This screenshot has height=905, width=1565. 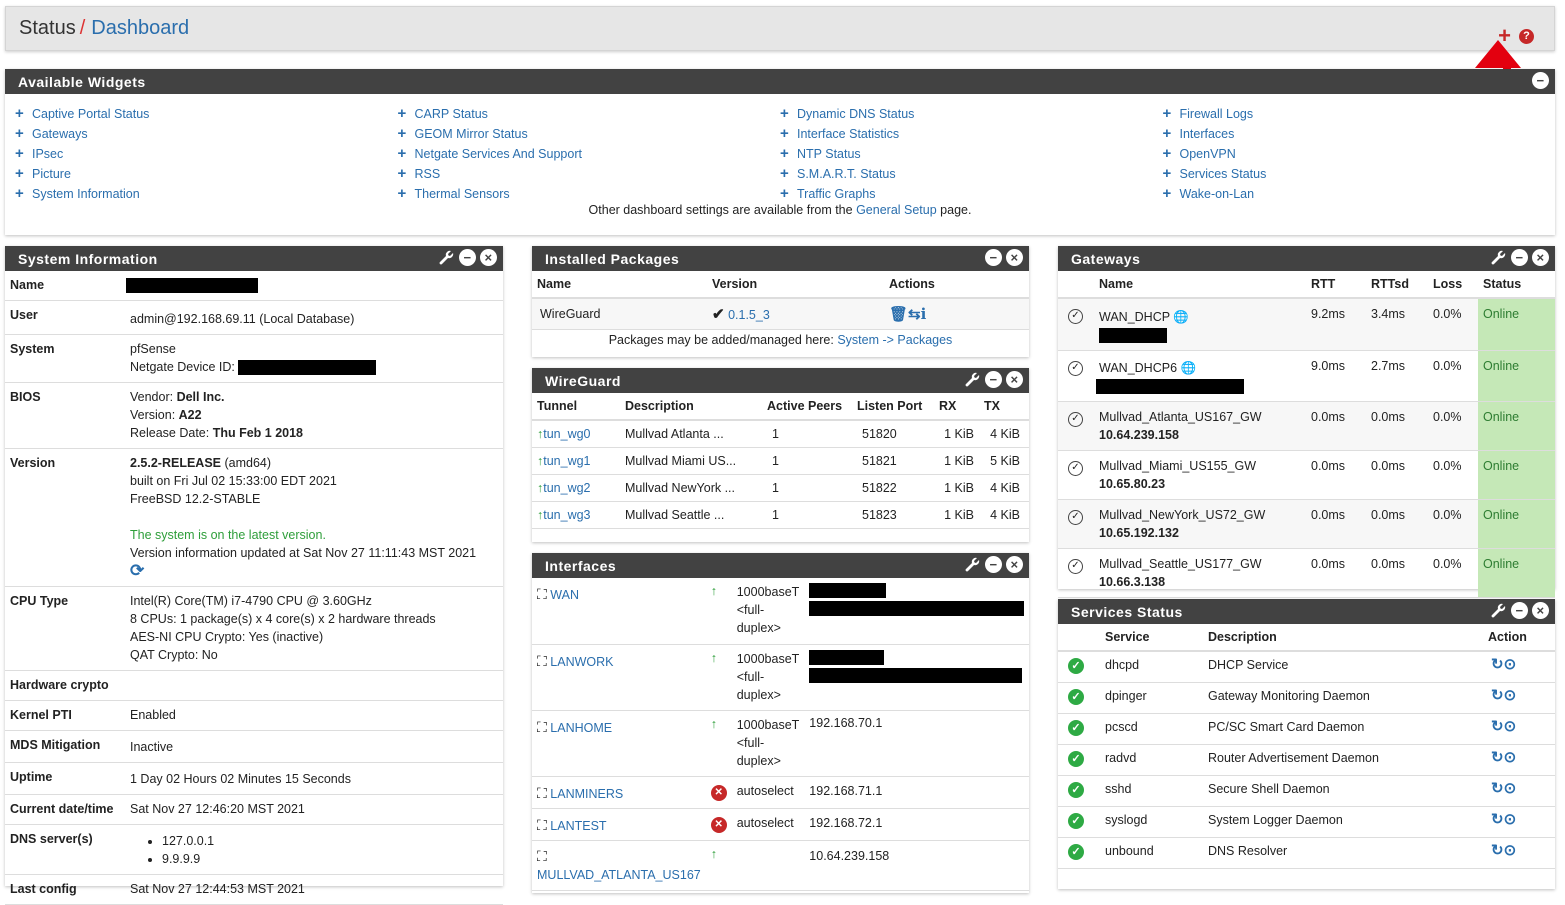 What do you see at coordinates (1306, 667) in the screenshot?
I see `table-row: ✓ dhcpd DHCP Service ↻⊙` at bounding box center [1306, 667].